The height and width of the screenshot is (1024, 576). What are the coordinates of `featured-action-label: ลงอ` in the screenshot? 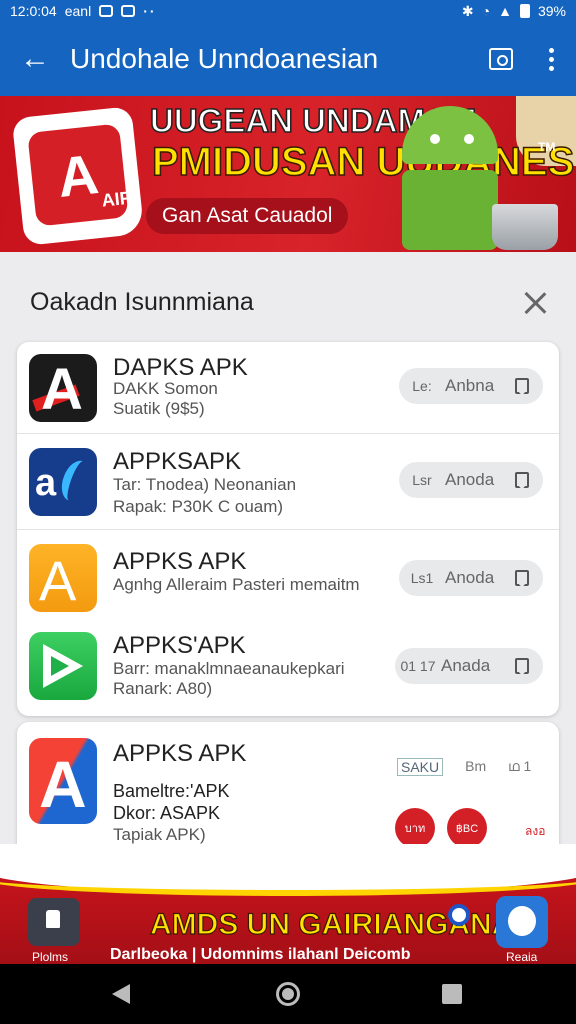 It's located at (535, 831).